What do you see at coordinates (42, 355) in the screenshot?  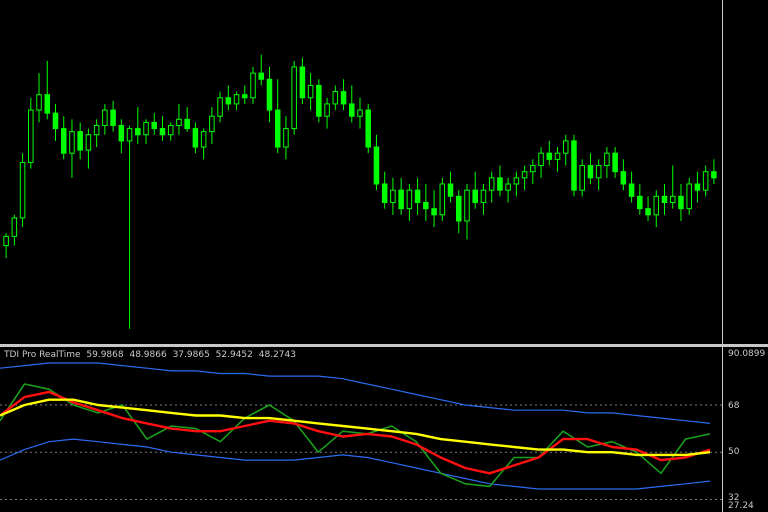 I see `indicator-name: TDI Pro RealTime` at bounding box center [42, 355].